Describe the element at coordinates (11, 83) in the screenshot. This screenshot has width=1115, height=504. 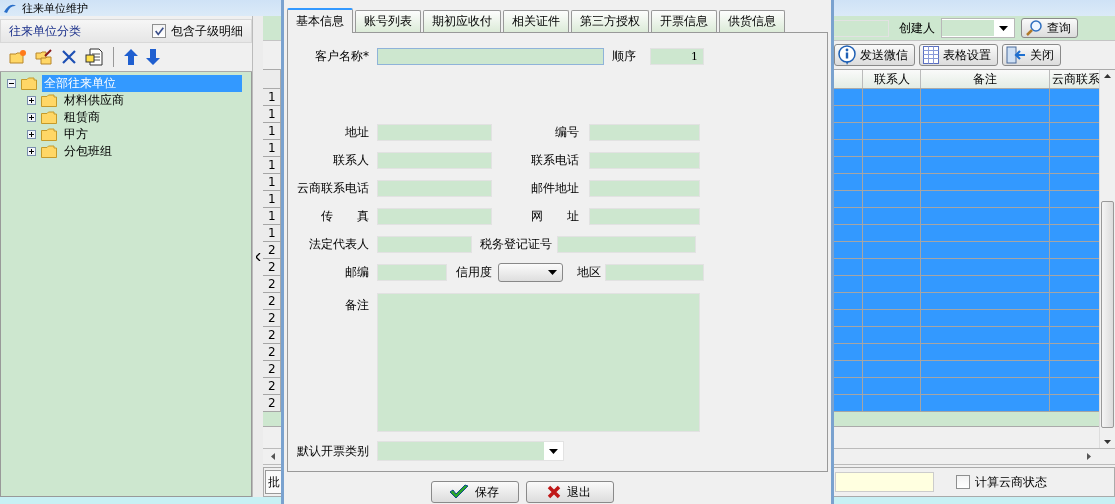
I see `collapse-icon` at that location.